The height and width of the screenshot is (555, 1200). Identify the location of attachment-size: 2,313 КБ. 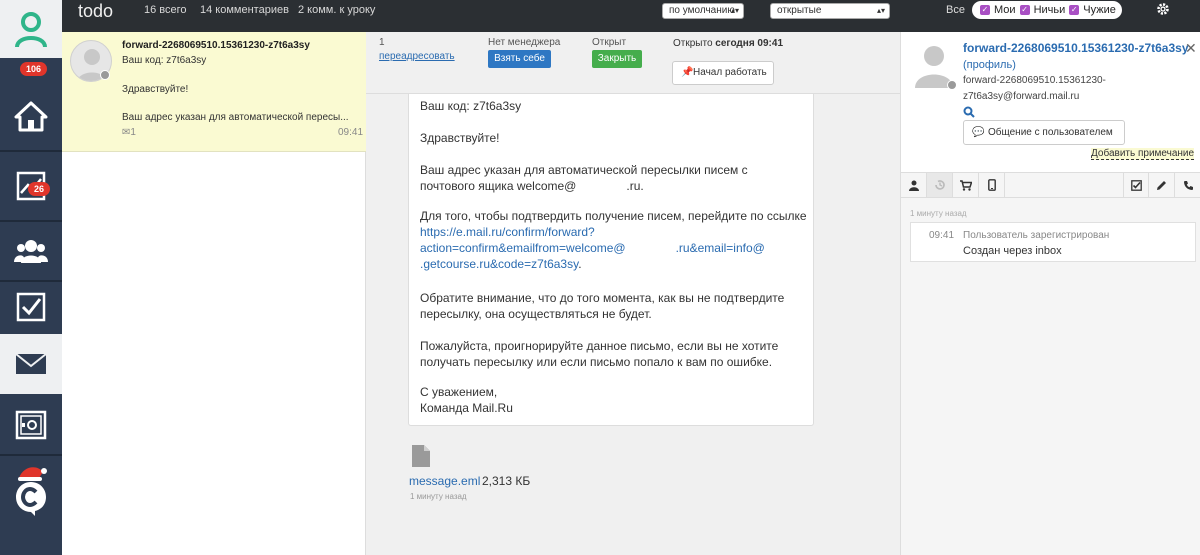
(506, 481).